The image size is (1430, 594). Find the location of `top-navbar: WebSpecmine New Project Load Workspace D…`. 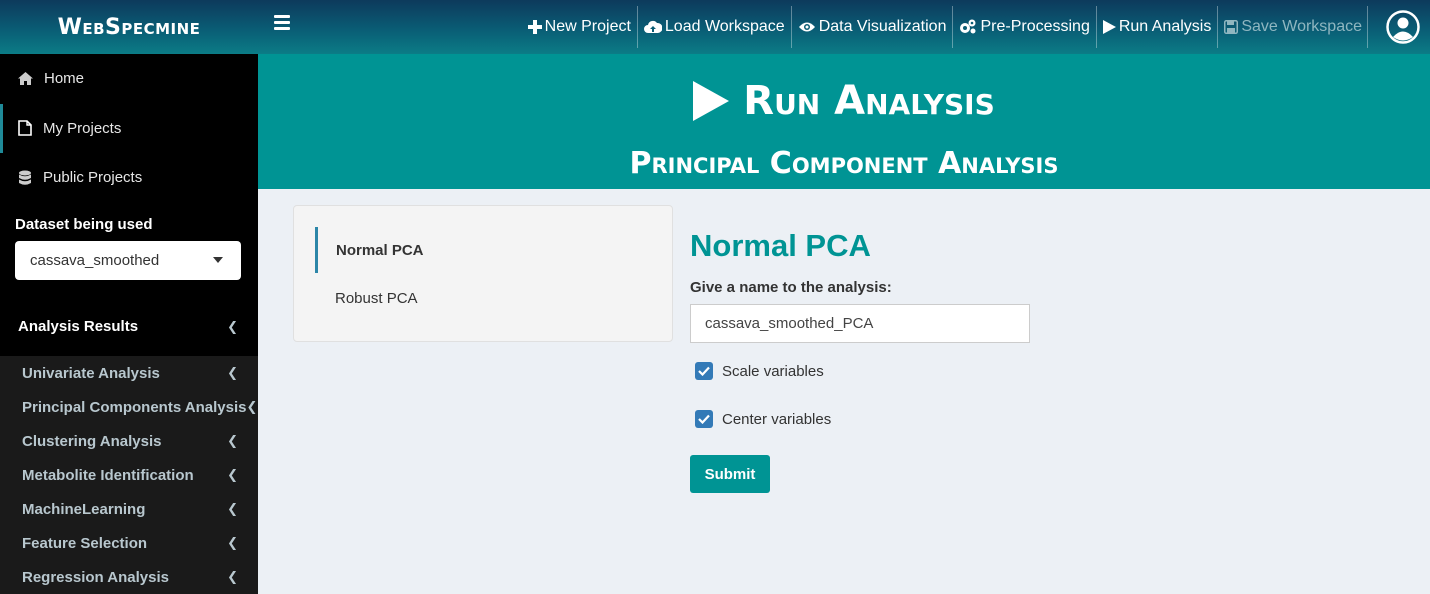

top-navbar: WebSpecmine New Project Load Workspace D… is located at coordinates (715, 27).